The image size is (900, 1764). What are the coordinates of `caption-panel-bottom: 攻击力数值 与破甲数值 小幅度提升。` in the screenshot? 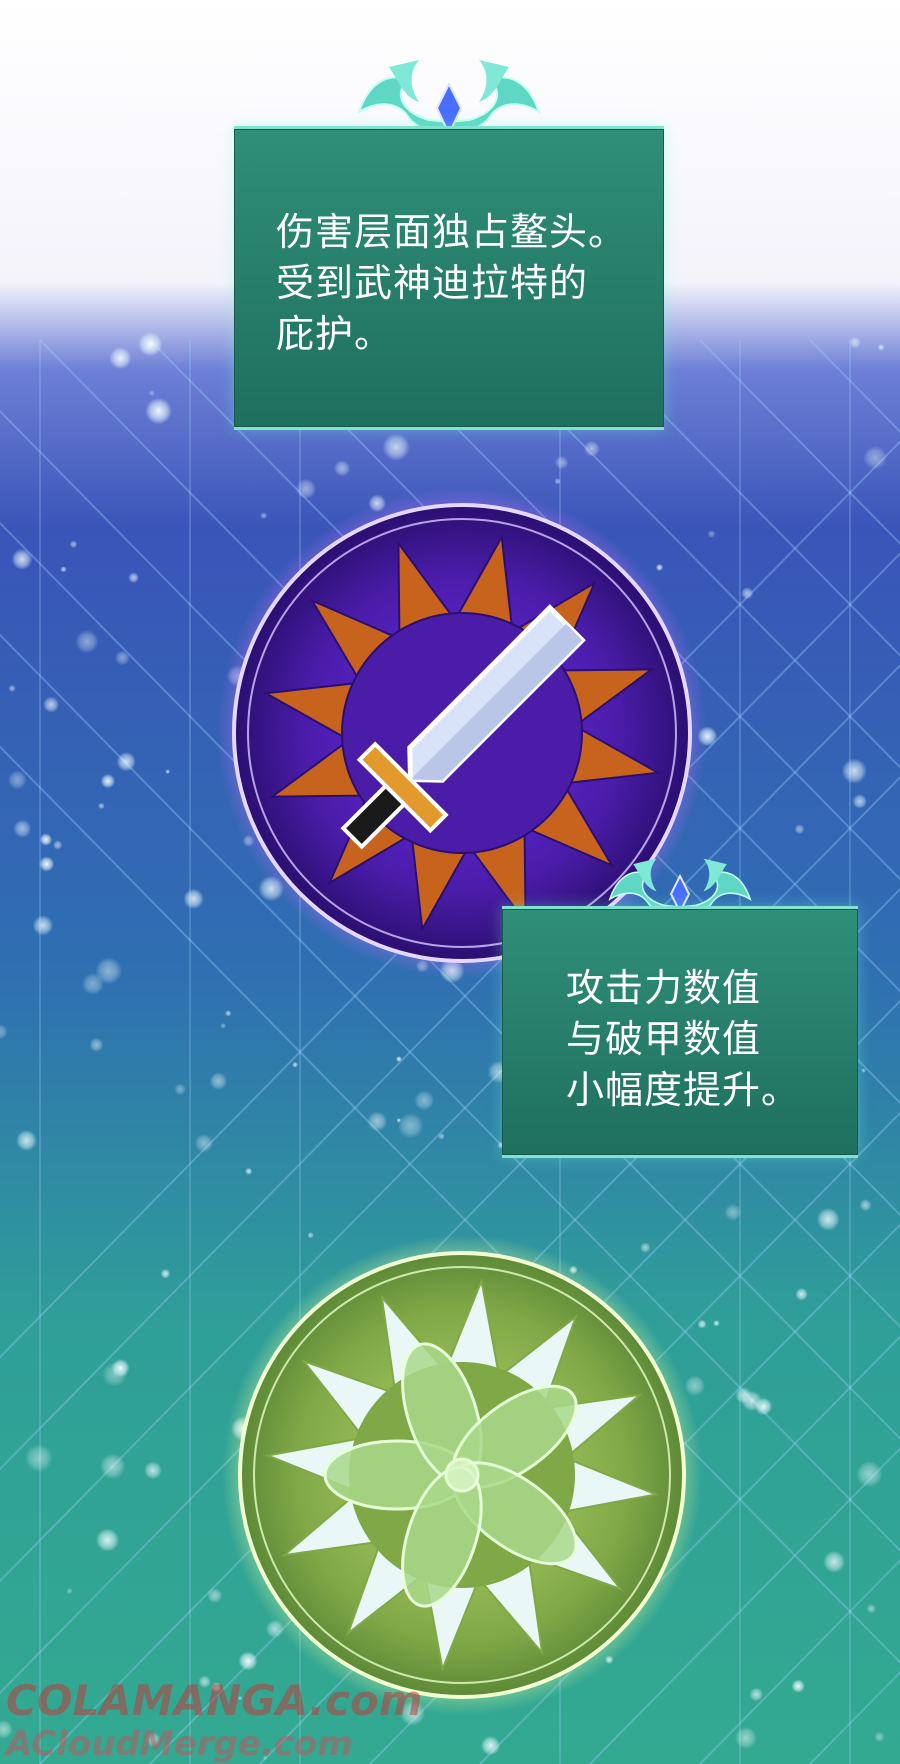 It's located at (680, 1032).